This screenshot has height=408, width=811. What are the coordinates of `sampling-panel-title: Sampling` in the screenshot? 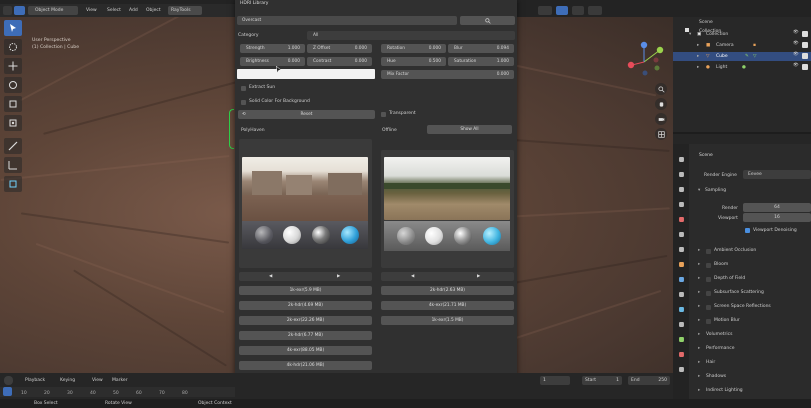 It's located at (715, 190).